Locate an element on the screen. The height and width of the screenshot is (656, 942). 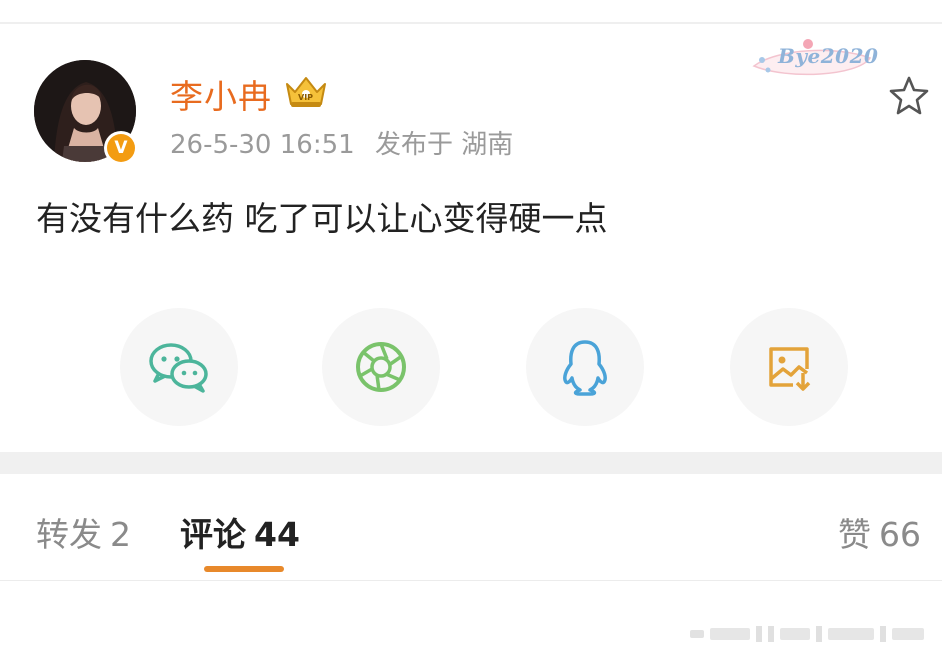
save-image-icon is located at coordinates (790, 369).